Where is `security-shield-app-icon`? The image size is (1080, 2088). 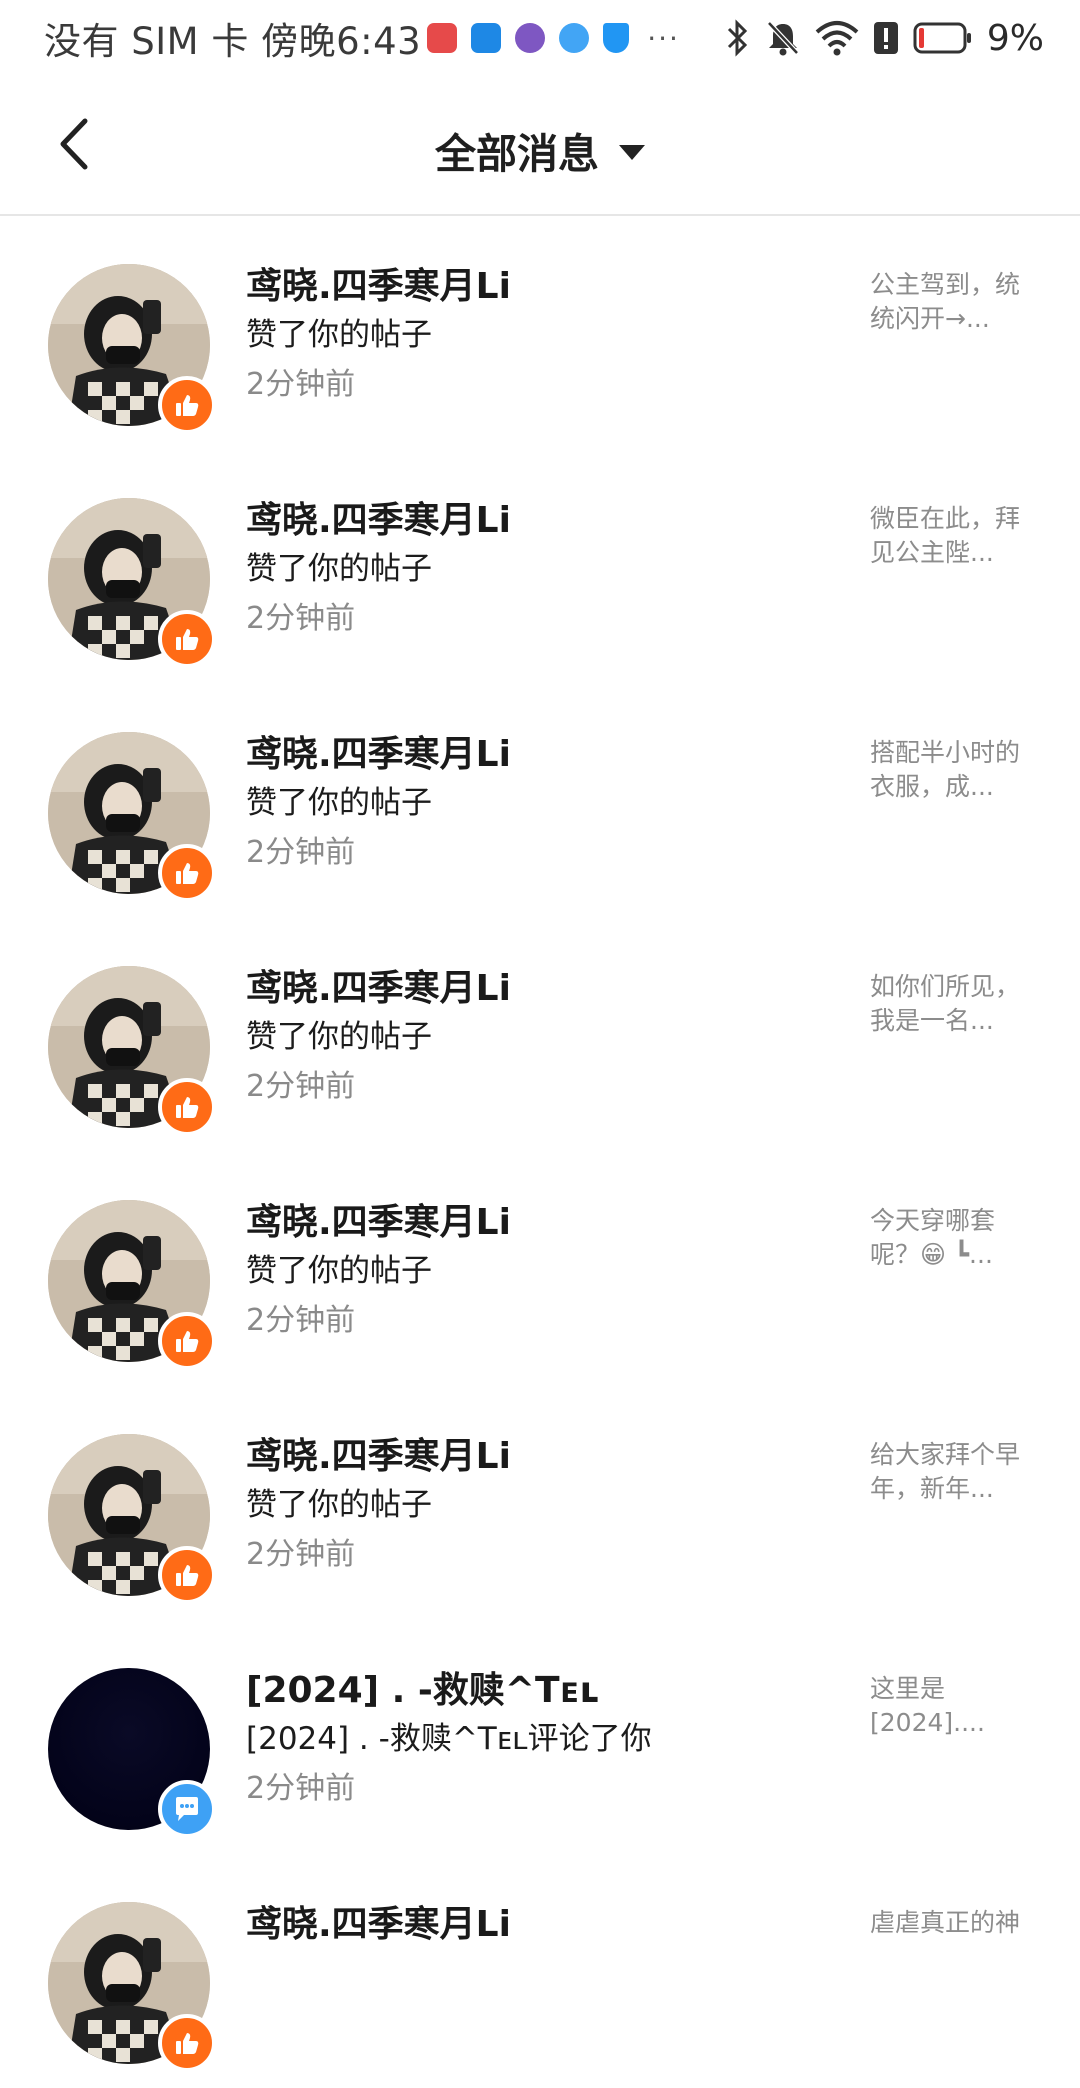 security-shield-app-icon is located at coordinates (616, 38).